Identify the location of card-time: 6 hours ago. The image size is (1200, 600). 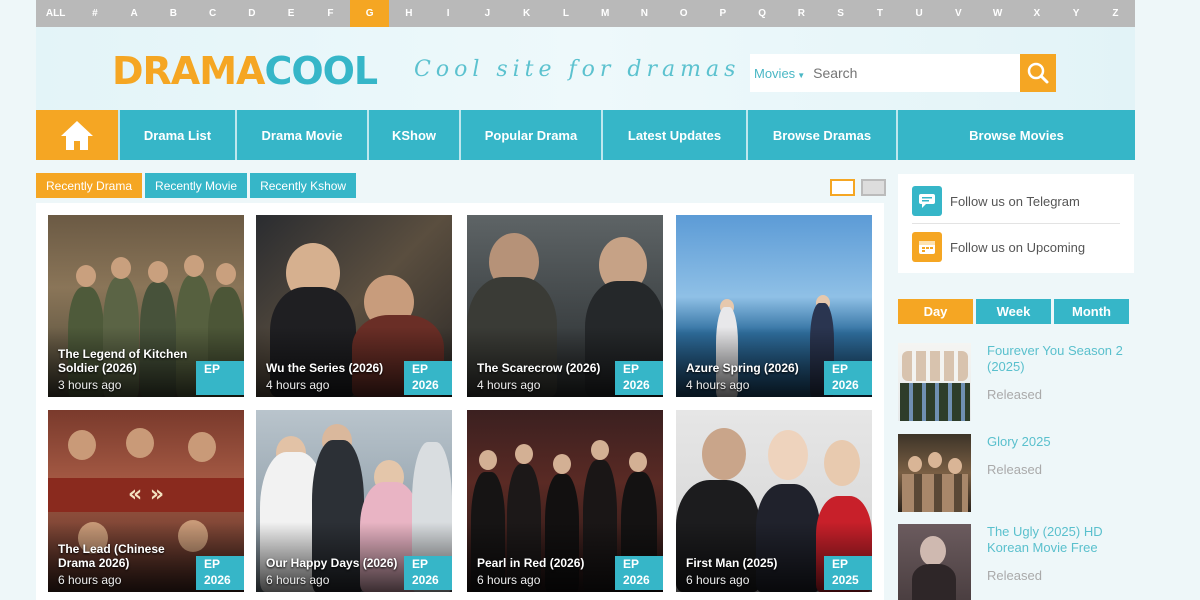
(509, 580).